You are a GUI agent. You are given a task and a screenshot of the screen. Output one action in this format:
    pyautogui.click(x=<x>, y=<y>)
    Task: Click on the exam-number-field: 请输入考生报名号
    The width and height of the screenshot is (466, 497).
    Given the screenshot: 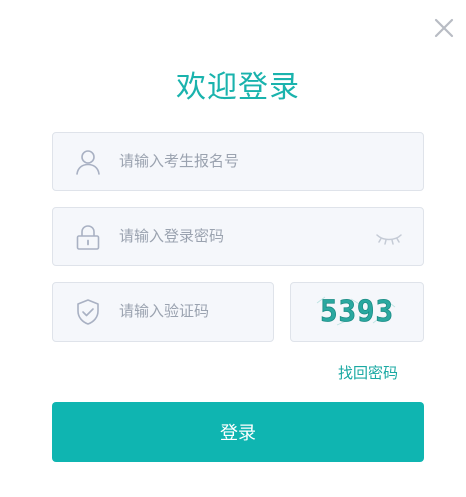 What is the action you would take?
    pyautogui.click(x=238, y=161)
    